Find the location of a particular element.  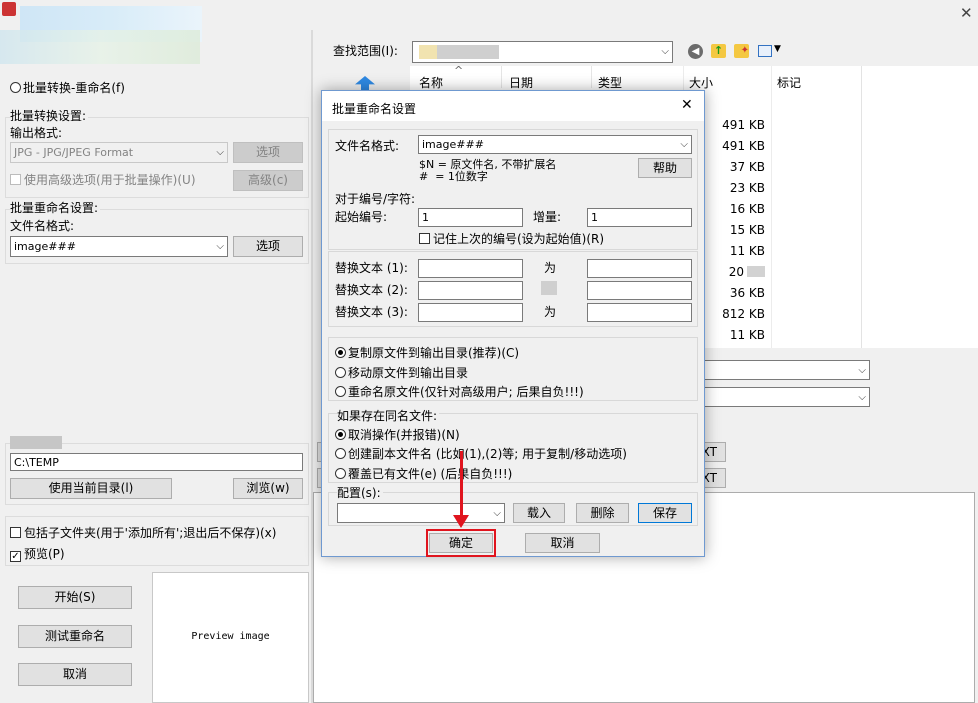

rename-options-button: 选项 is located at coordinates (268, 246).